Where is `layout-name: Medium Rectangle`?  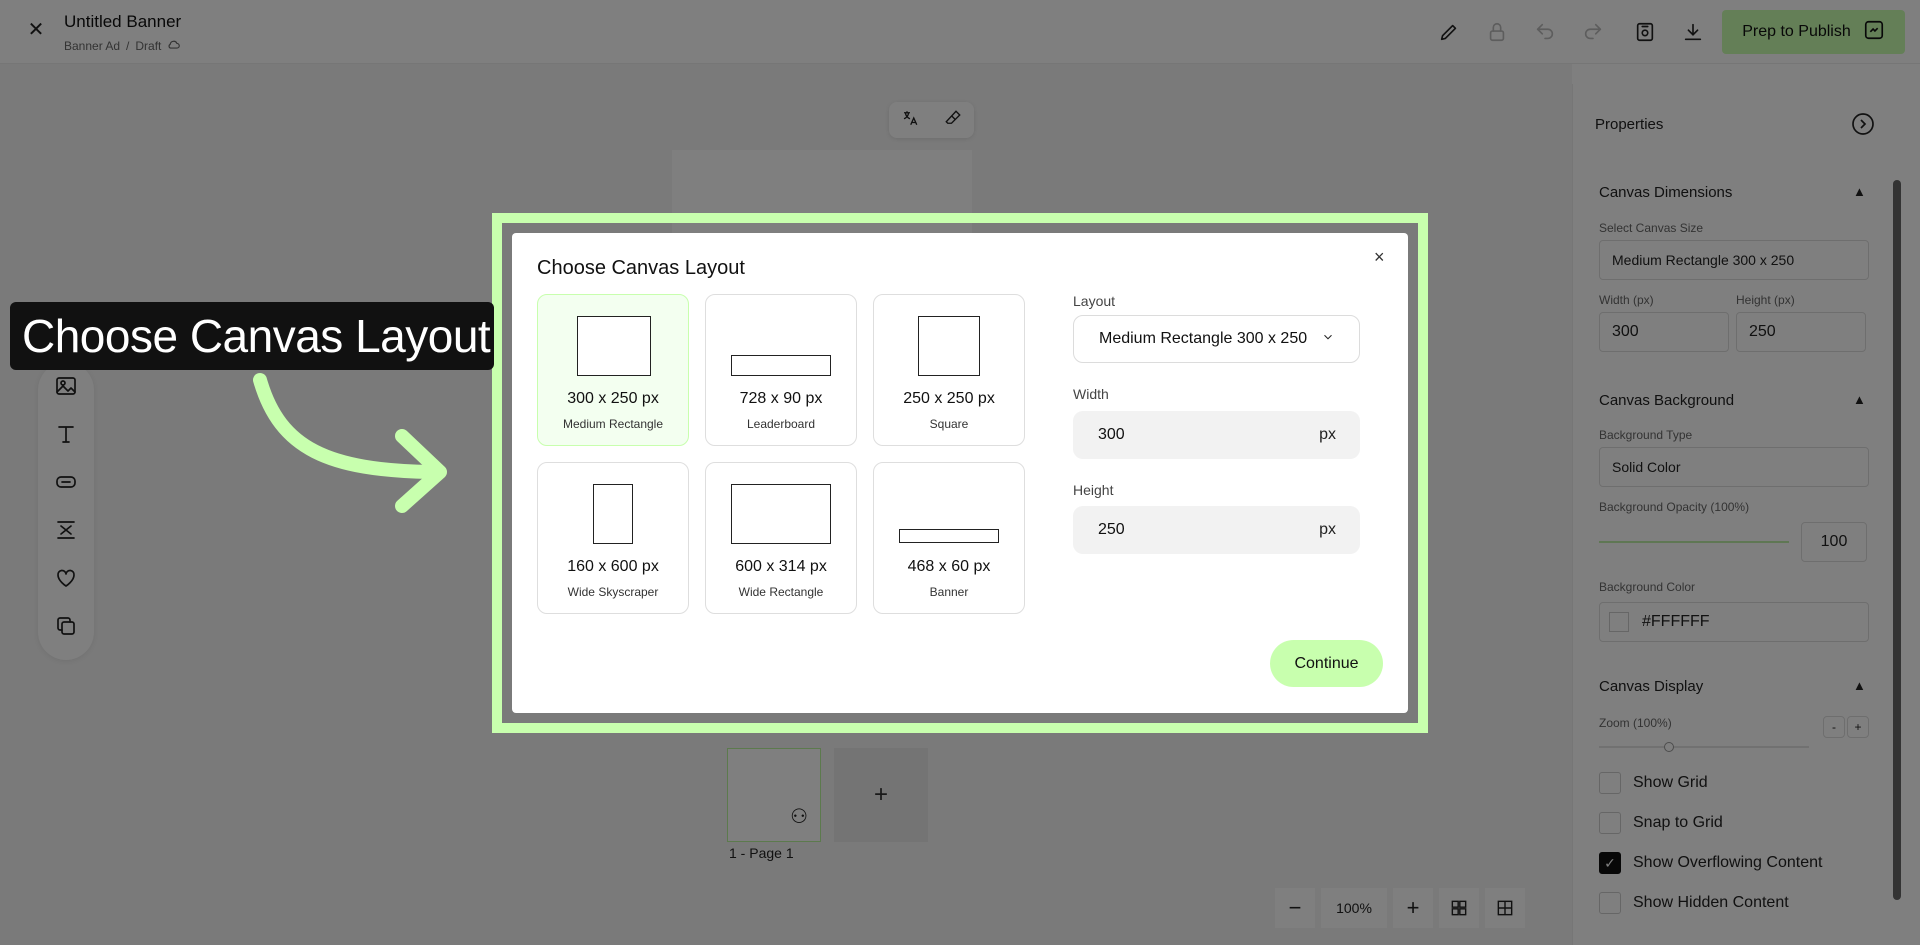 layout-name: Medium Rectangle is located at coordinates (613, 424).